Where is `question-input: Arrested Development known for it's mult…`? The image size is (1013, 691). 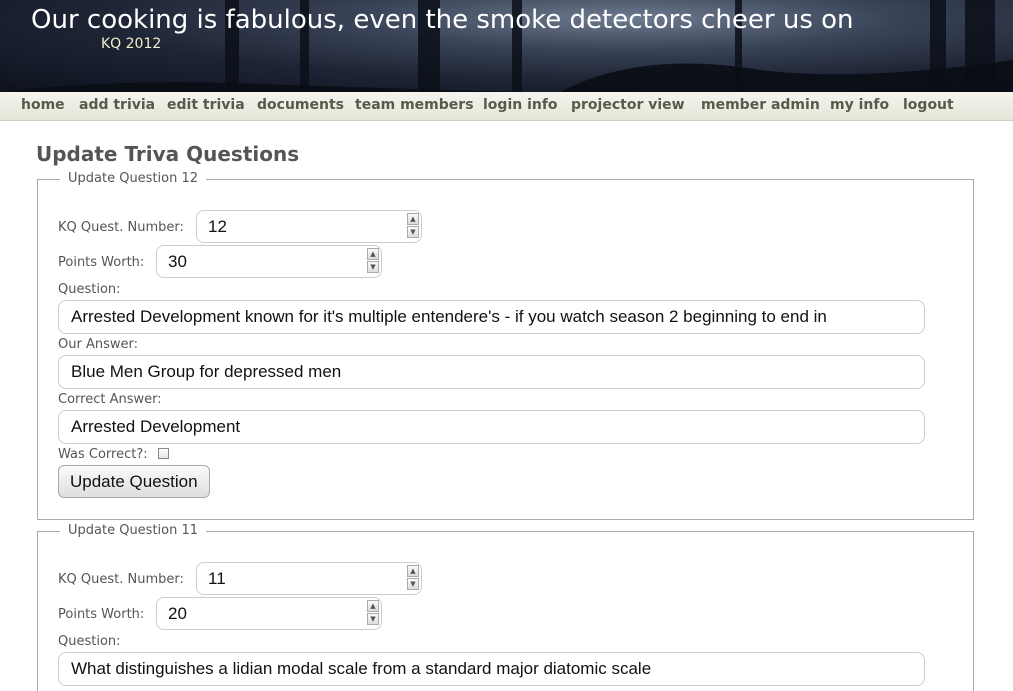 question-input: Arrested Development known for it's mult… is located at coordinates (491, 317).